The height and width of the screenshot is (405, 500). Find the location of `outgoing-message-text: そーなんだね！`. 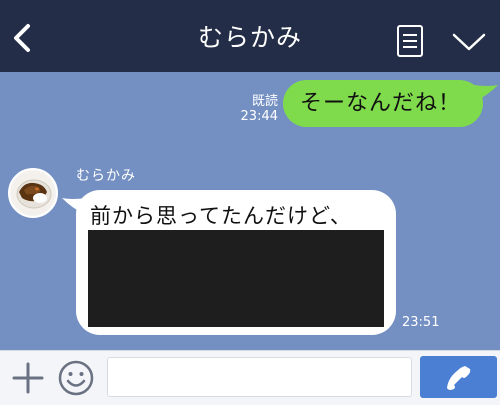

outgoing-message-text: そーなんだね！ is located at coordinates (381, 103).